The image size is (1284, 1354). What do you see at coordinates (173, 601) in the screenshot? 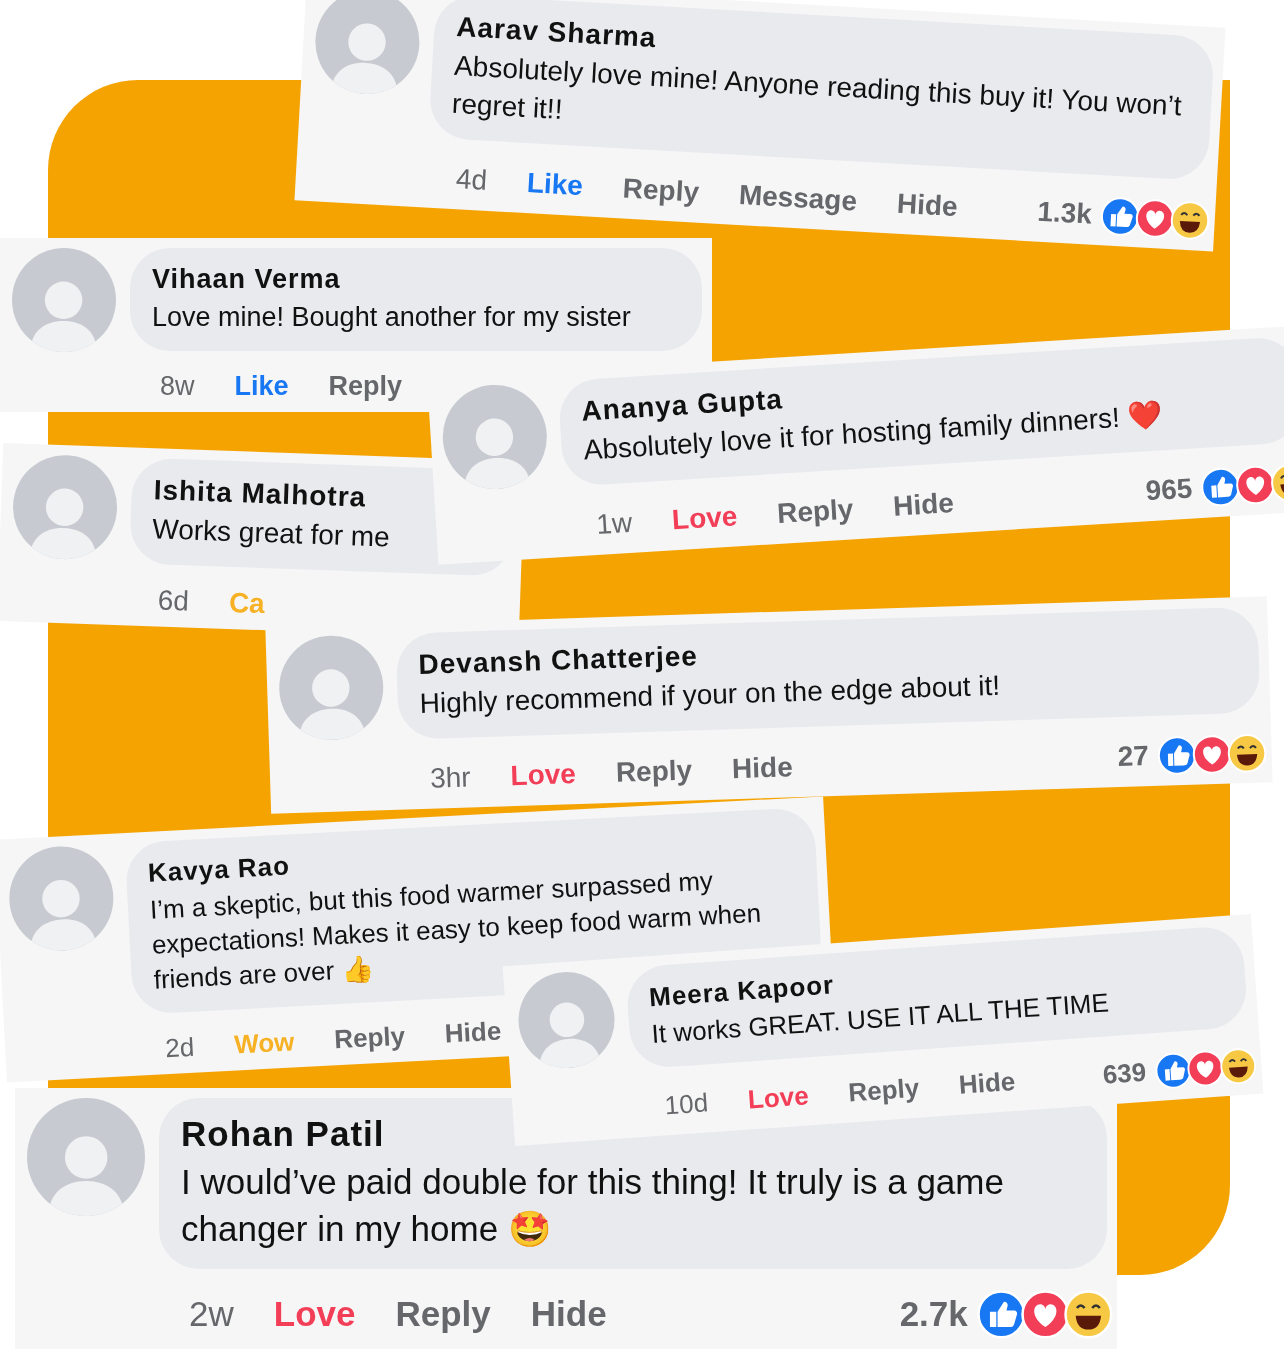
I see `comment-time: 6d` at bounding box center [173, 601].